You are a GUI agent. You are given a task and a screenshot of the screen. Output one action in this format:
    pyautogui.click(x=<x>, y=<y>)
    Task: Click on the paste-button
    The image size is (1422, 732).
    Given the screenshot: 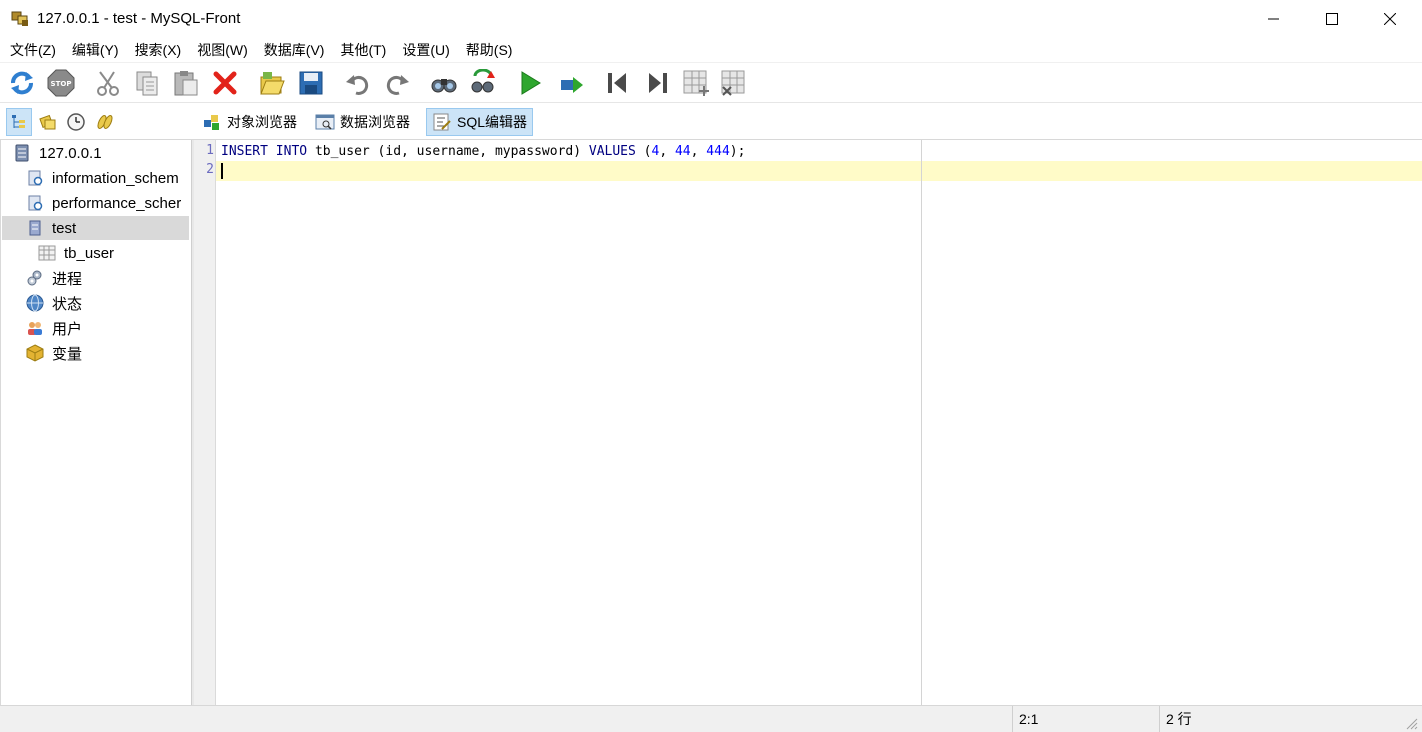 What is the action you would take?
    pyautogui.click(x=186, y=83)
    